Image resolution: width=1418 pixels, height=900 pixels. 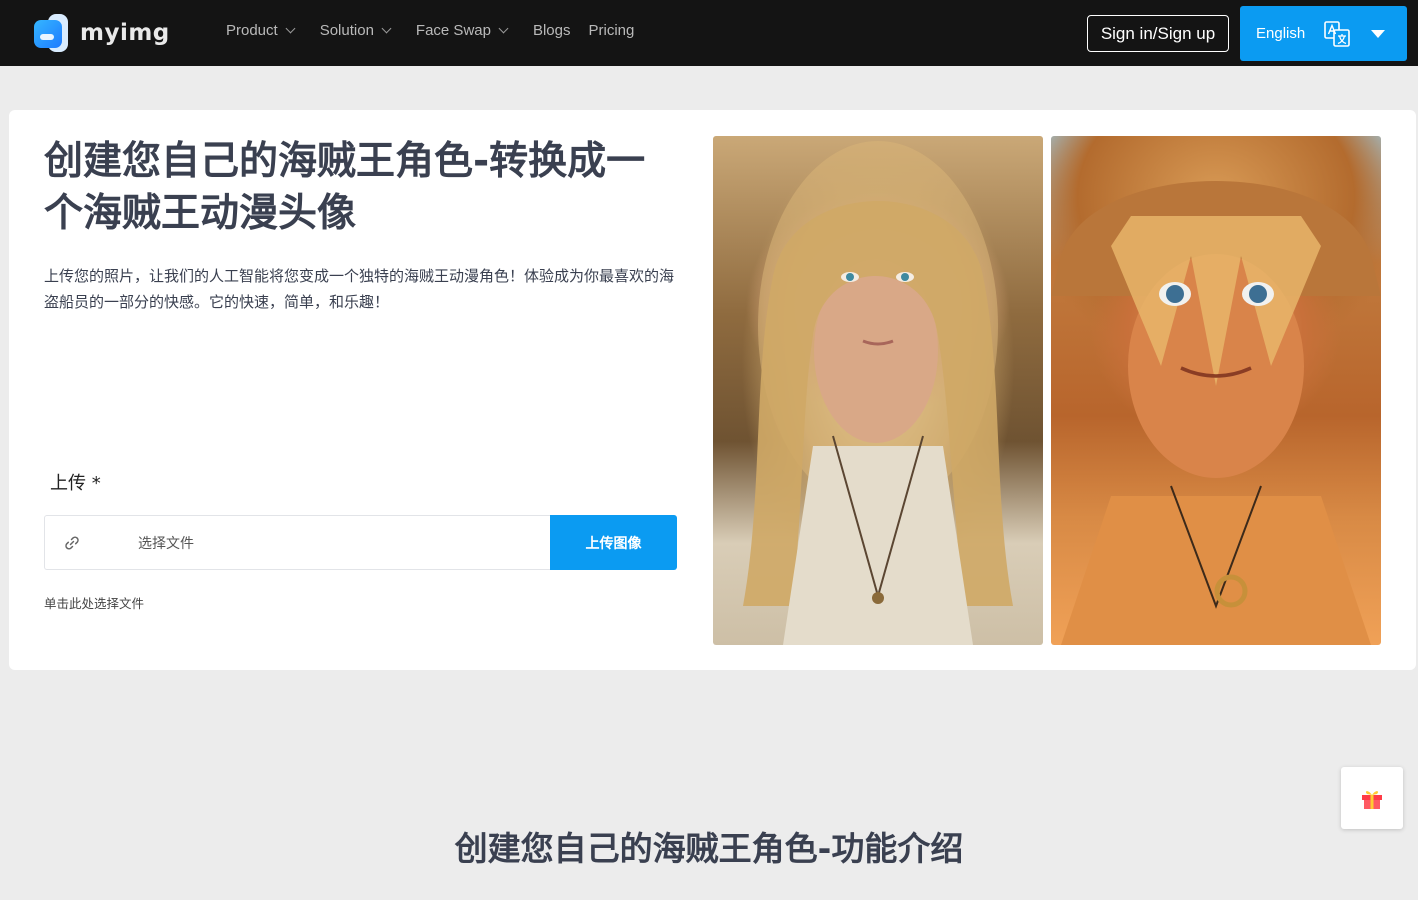 I want to click on file-placeholder: 选择文件, so click(x=166, y=543).